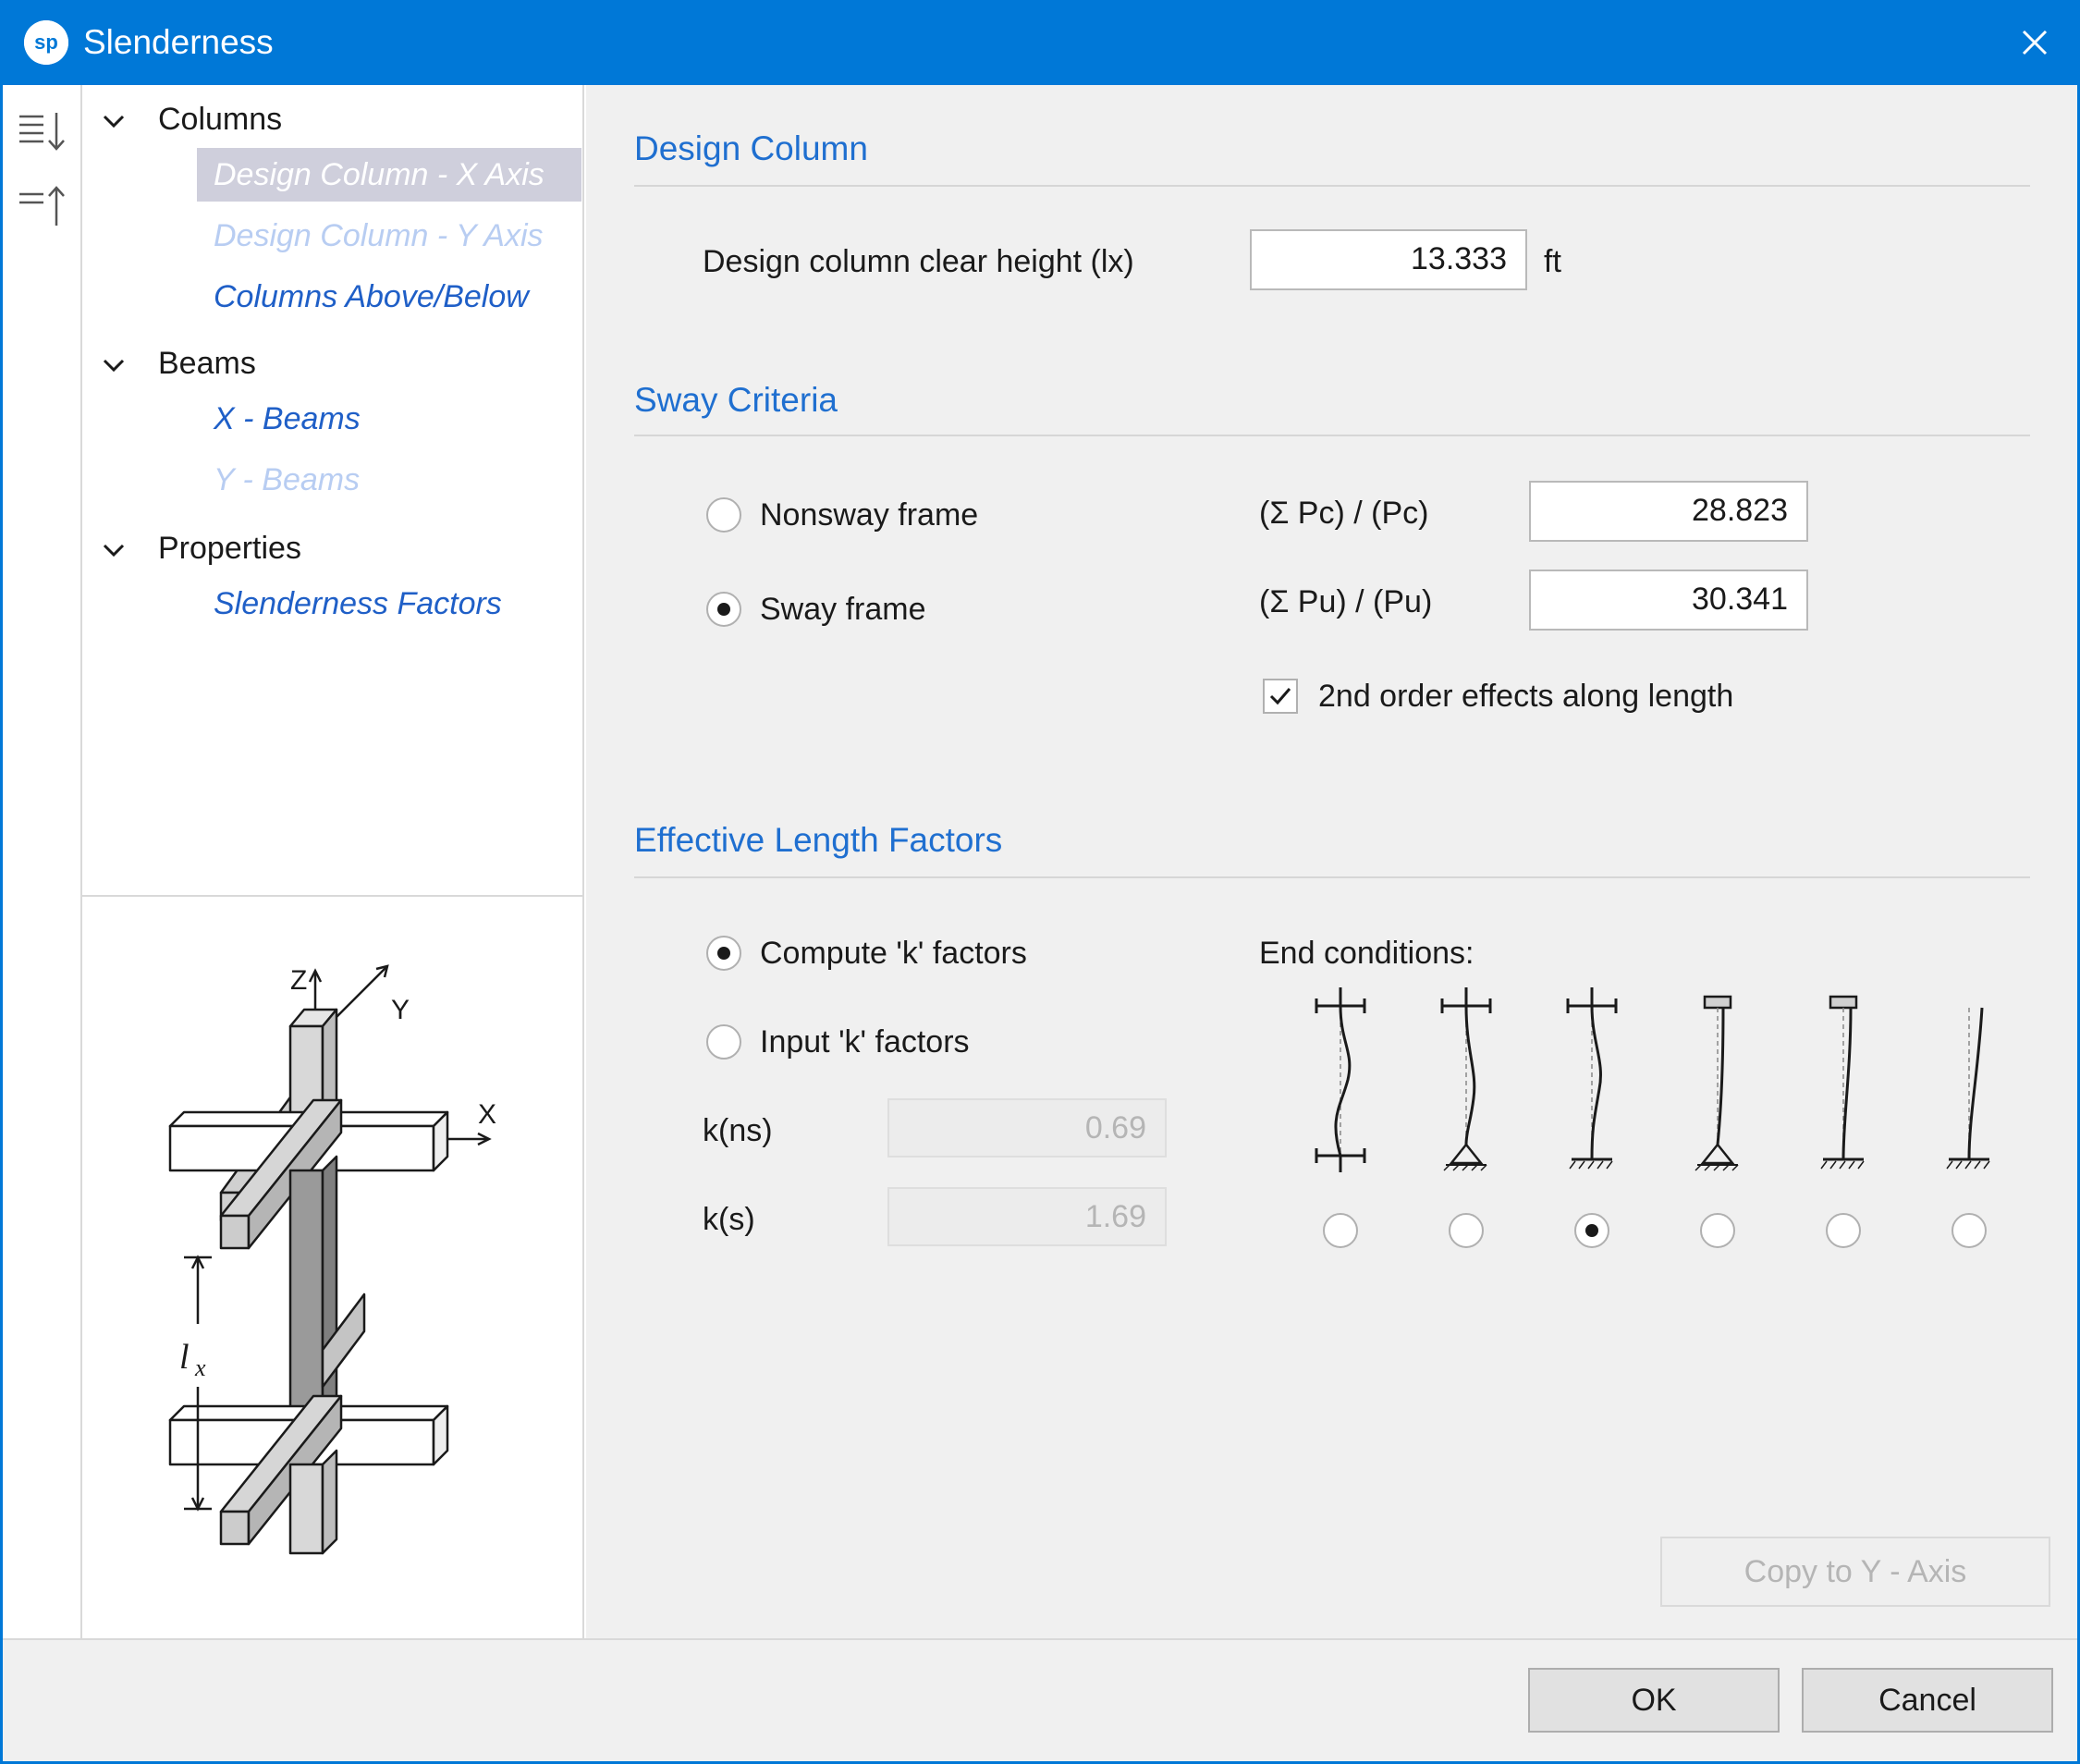  I want to click on compute-k-factors-label: Compute 'k' factors, so click(893, 953).